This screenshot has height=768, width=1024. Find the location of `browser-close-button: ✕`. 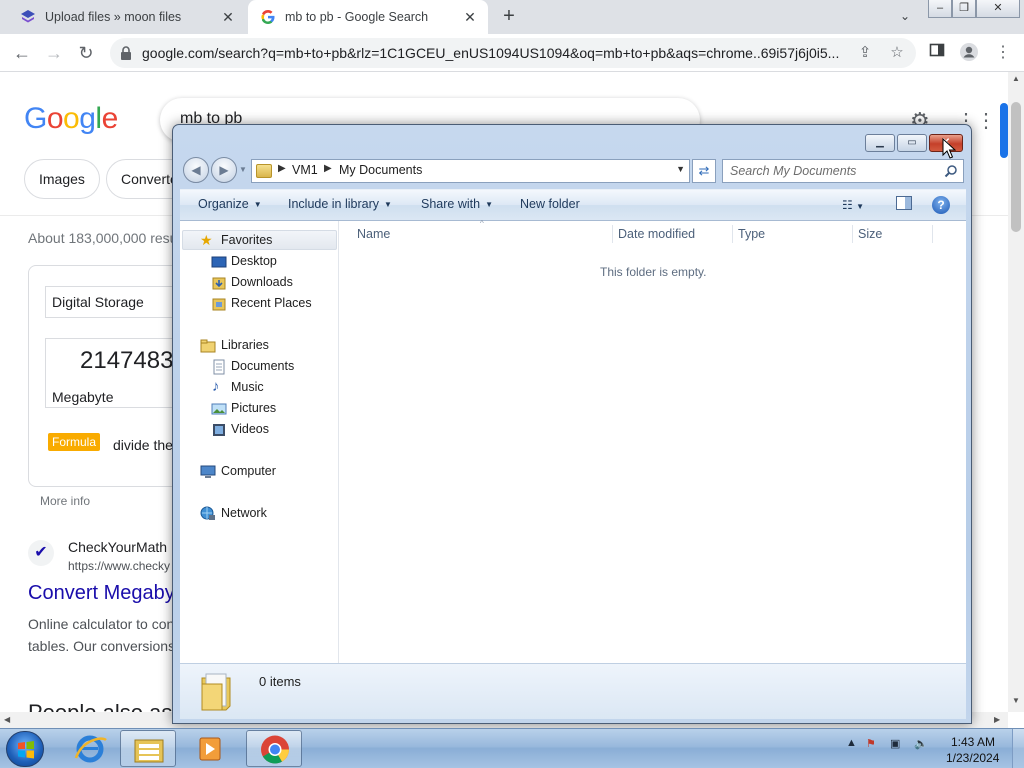

browser-close-button: ✕ is located at coordinates (998, 9).